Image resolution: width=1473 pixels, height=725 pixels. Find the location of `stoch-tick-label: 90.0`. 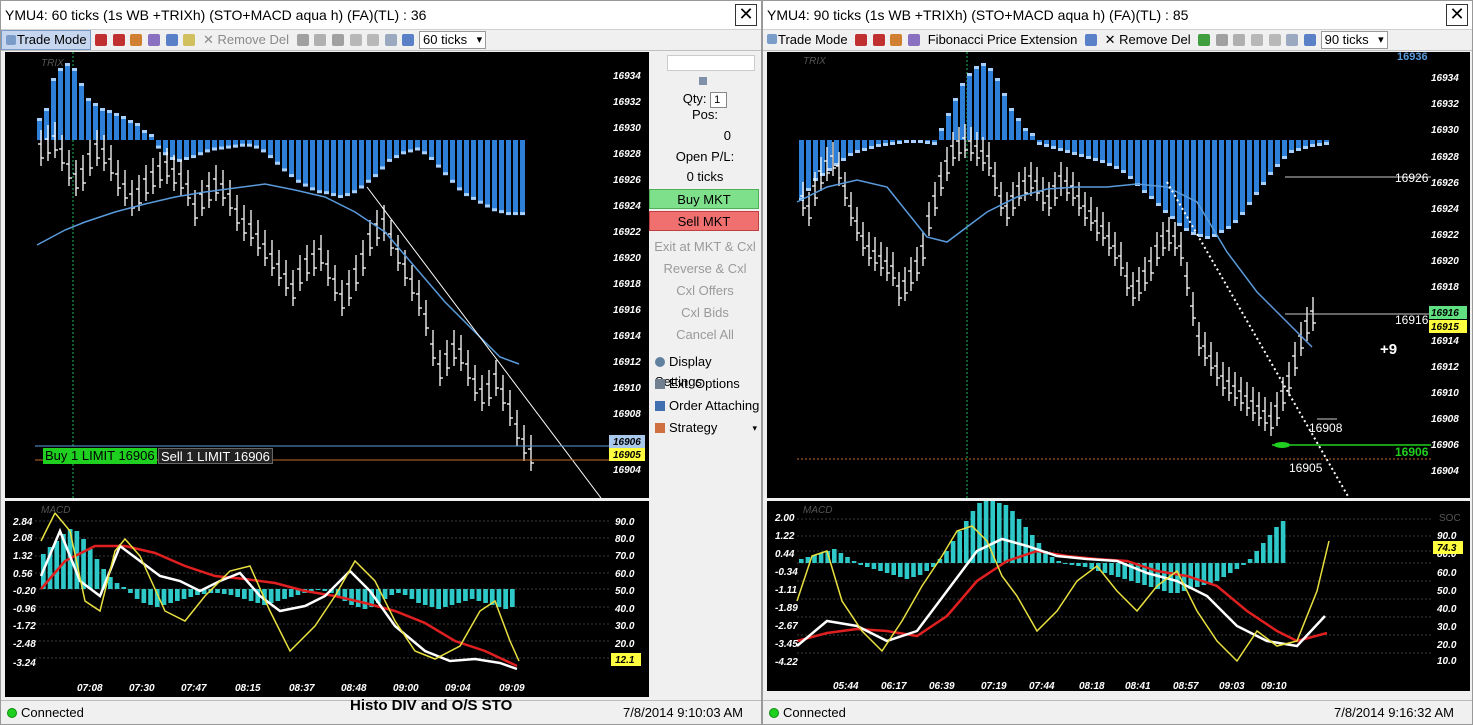

stoch-tick-label: 90.0 is located at coordinates (1447, 536).